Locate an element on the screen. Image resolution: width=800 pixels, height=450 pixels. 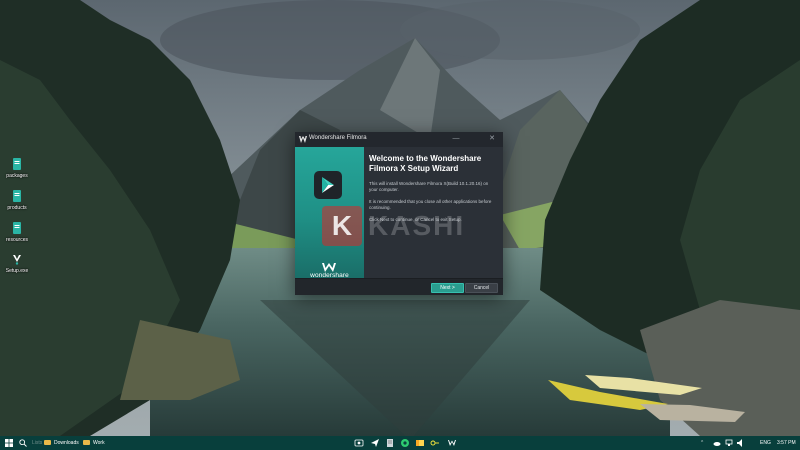
desktop-icon-label: packages is located at coordinates (17, 176).